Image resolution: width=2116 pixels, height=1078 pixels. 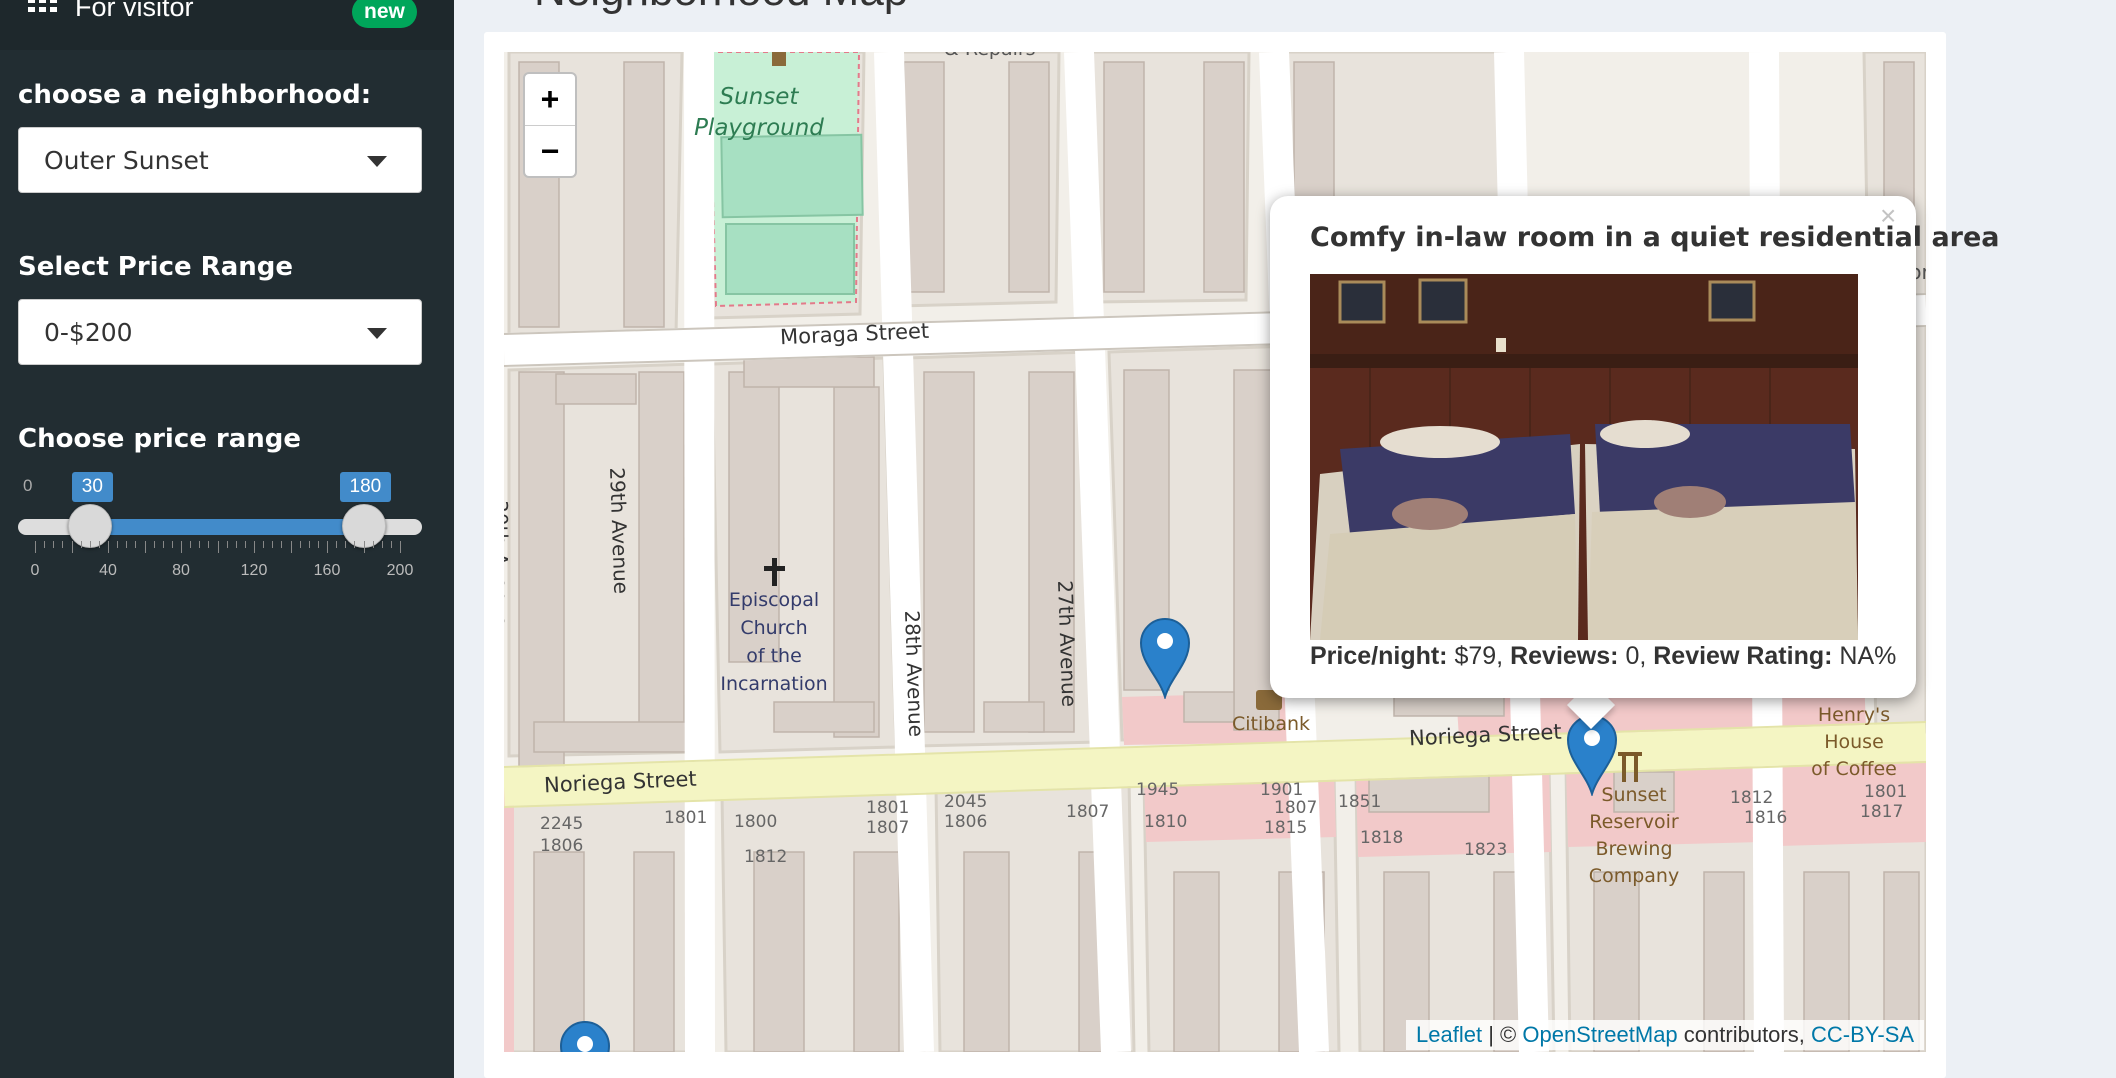 I want to click on street-label: 29th Avenue, so click(x=619, y=531).